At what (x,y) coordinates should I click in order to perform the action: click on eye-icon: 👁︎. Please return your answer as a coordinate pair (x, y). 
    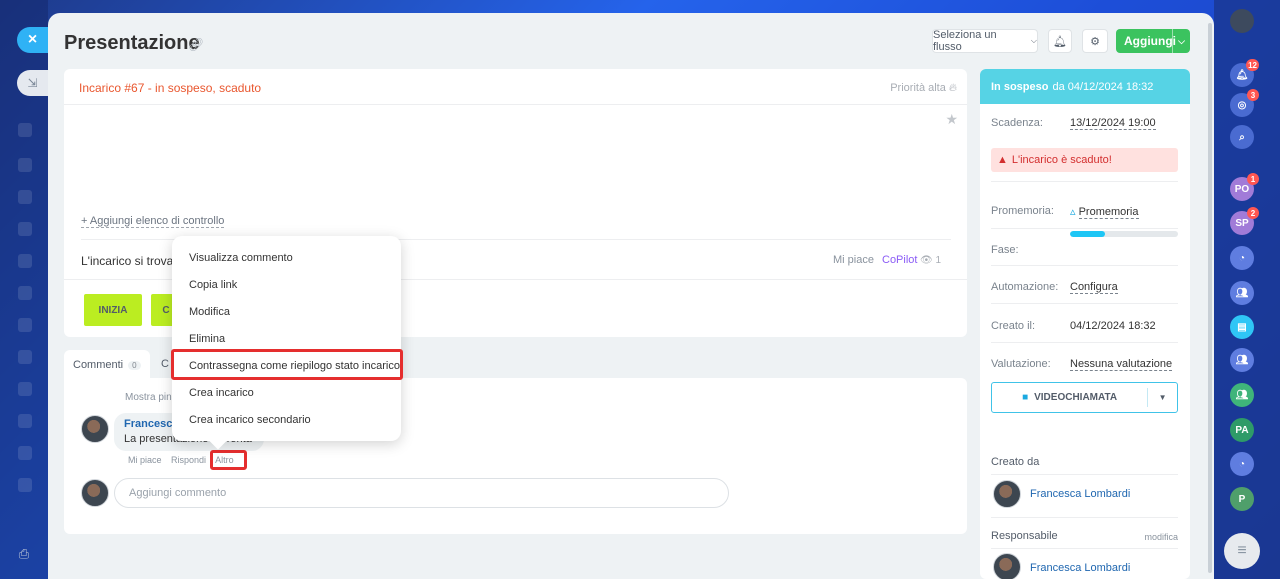
    Looking at the image, I should click on (926, 260).